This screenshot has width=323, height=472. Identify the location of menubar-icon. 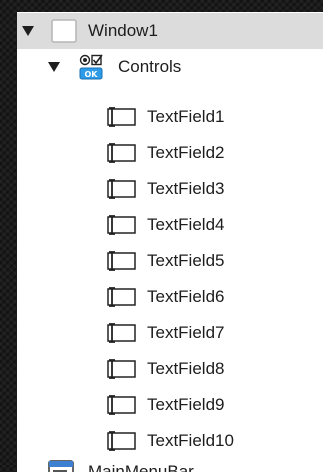
(61, 466).